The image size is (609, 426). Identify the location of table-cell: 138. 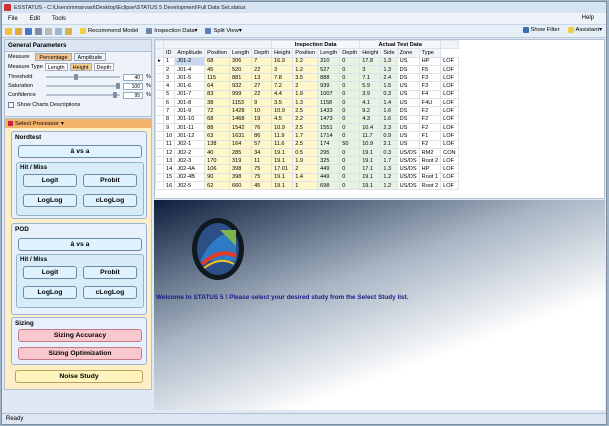
(217, 144).